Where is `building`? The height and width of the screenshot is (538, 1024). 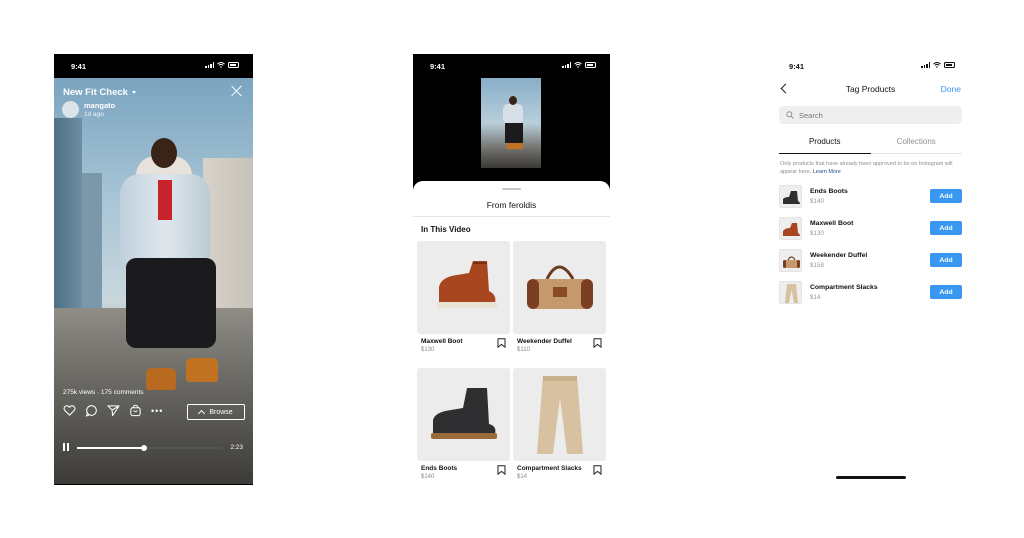
building is located at coordinates (68, 228).